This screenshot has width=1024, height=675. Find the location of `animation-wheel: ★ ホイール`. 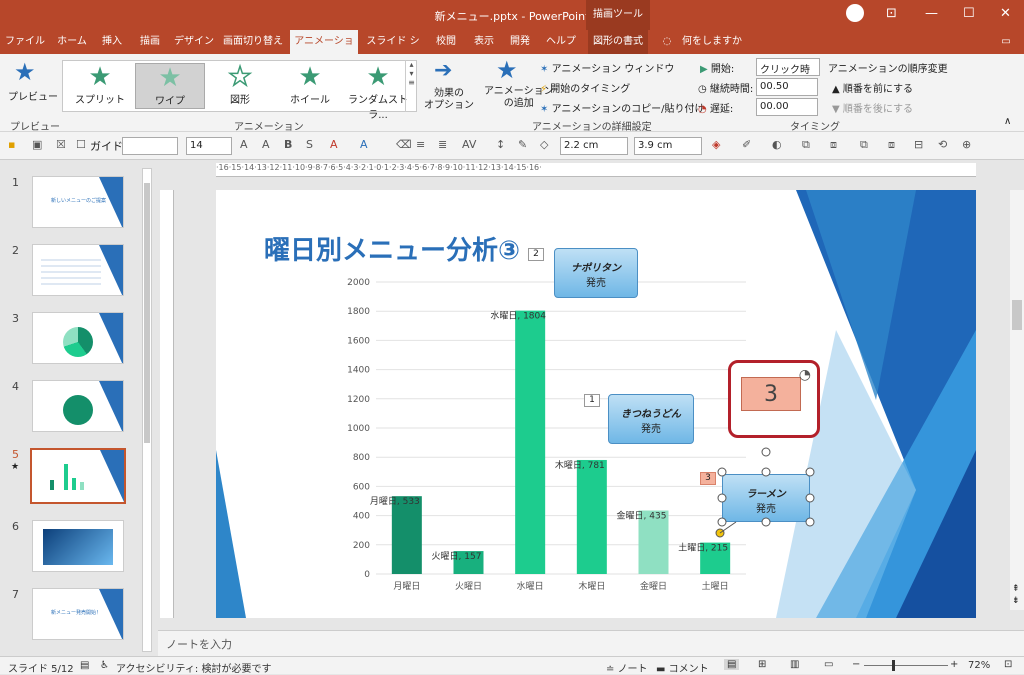

animation-wheel: ★ ホイール is located at coordinates (310, 86).